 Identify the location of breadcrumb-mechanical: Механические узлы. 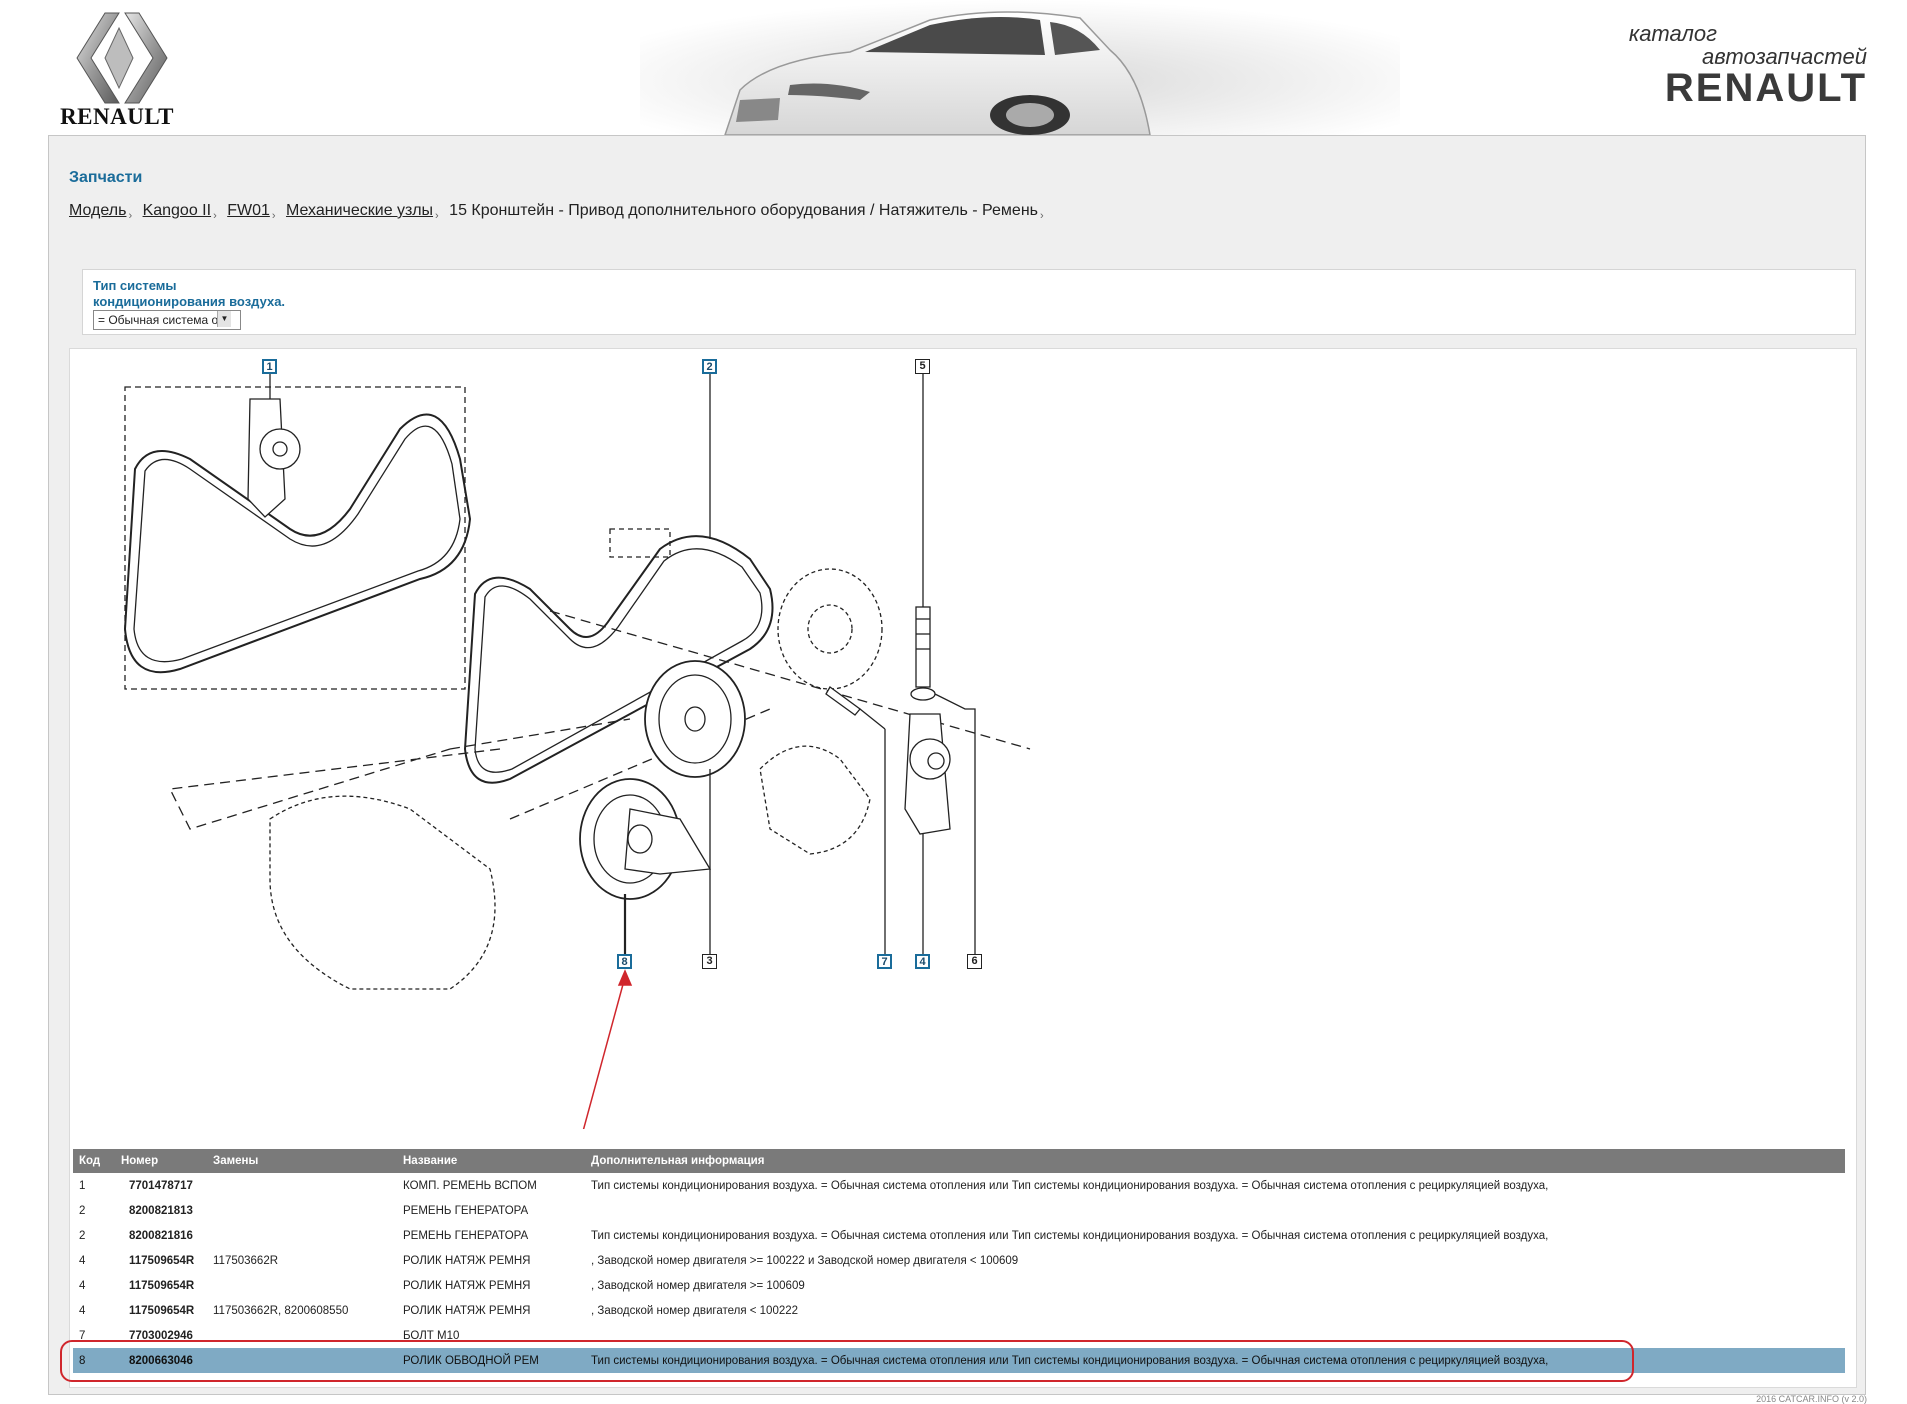
(359, 210).